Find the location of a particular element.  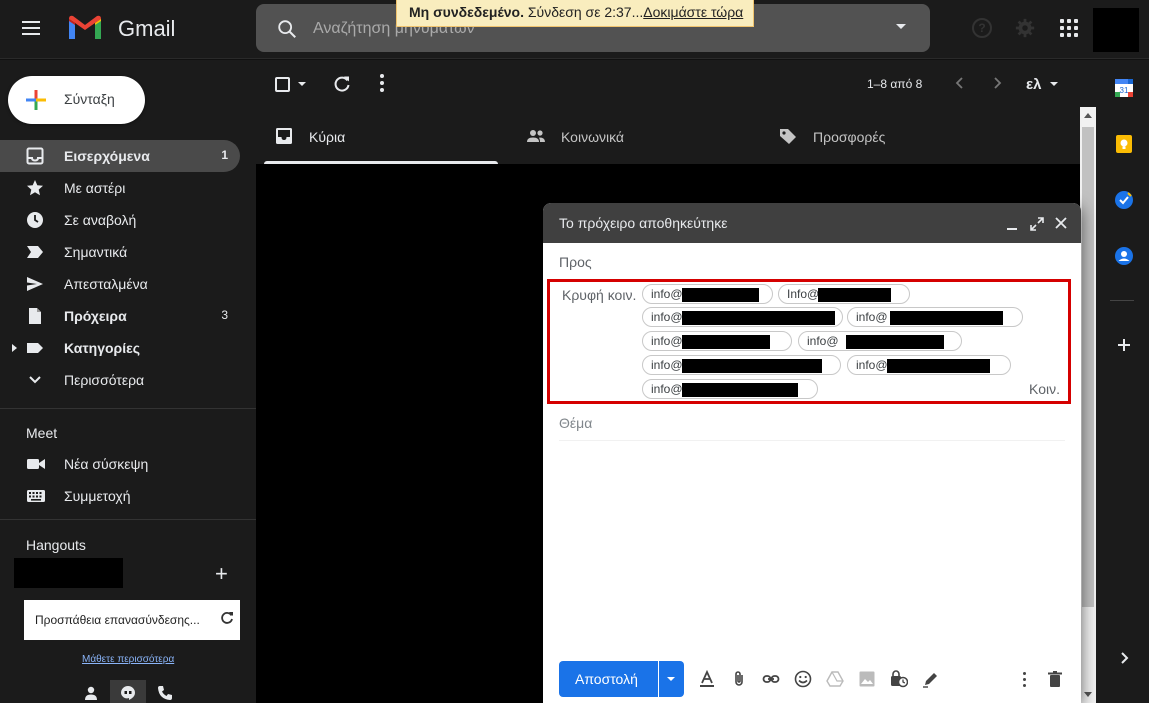

add-chat-plus-icon: + is located at coordinates (221, 574).